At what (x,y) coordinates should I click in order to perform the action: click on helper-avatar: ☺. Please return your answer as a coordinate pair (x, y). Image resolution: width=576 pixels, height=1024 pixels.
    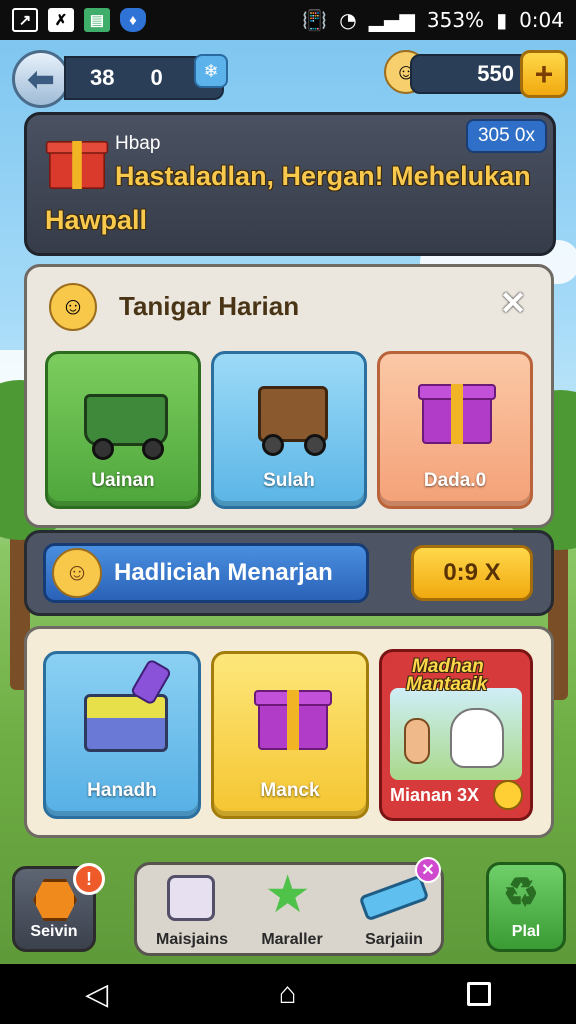
    Looking at the image, I should click on (73, 307).